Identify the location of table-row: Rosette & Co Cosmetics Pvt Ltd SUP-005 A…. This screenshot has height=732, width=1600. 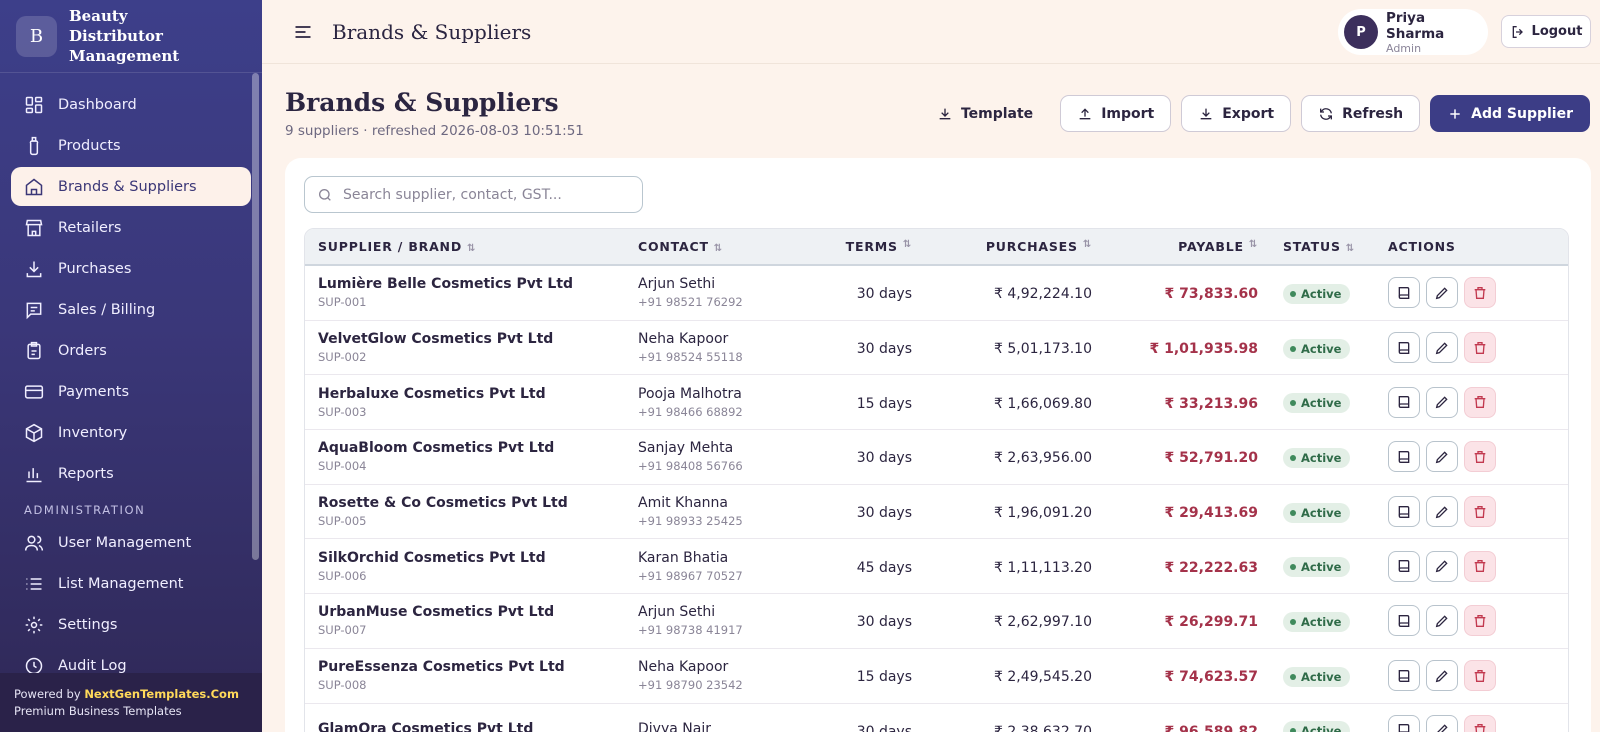
(936, 512).